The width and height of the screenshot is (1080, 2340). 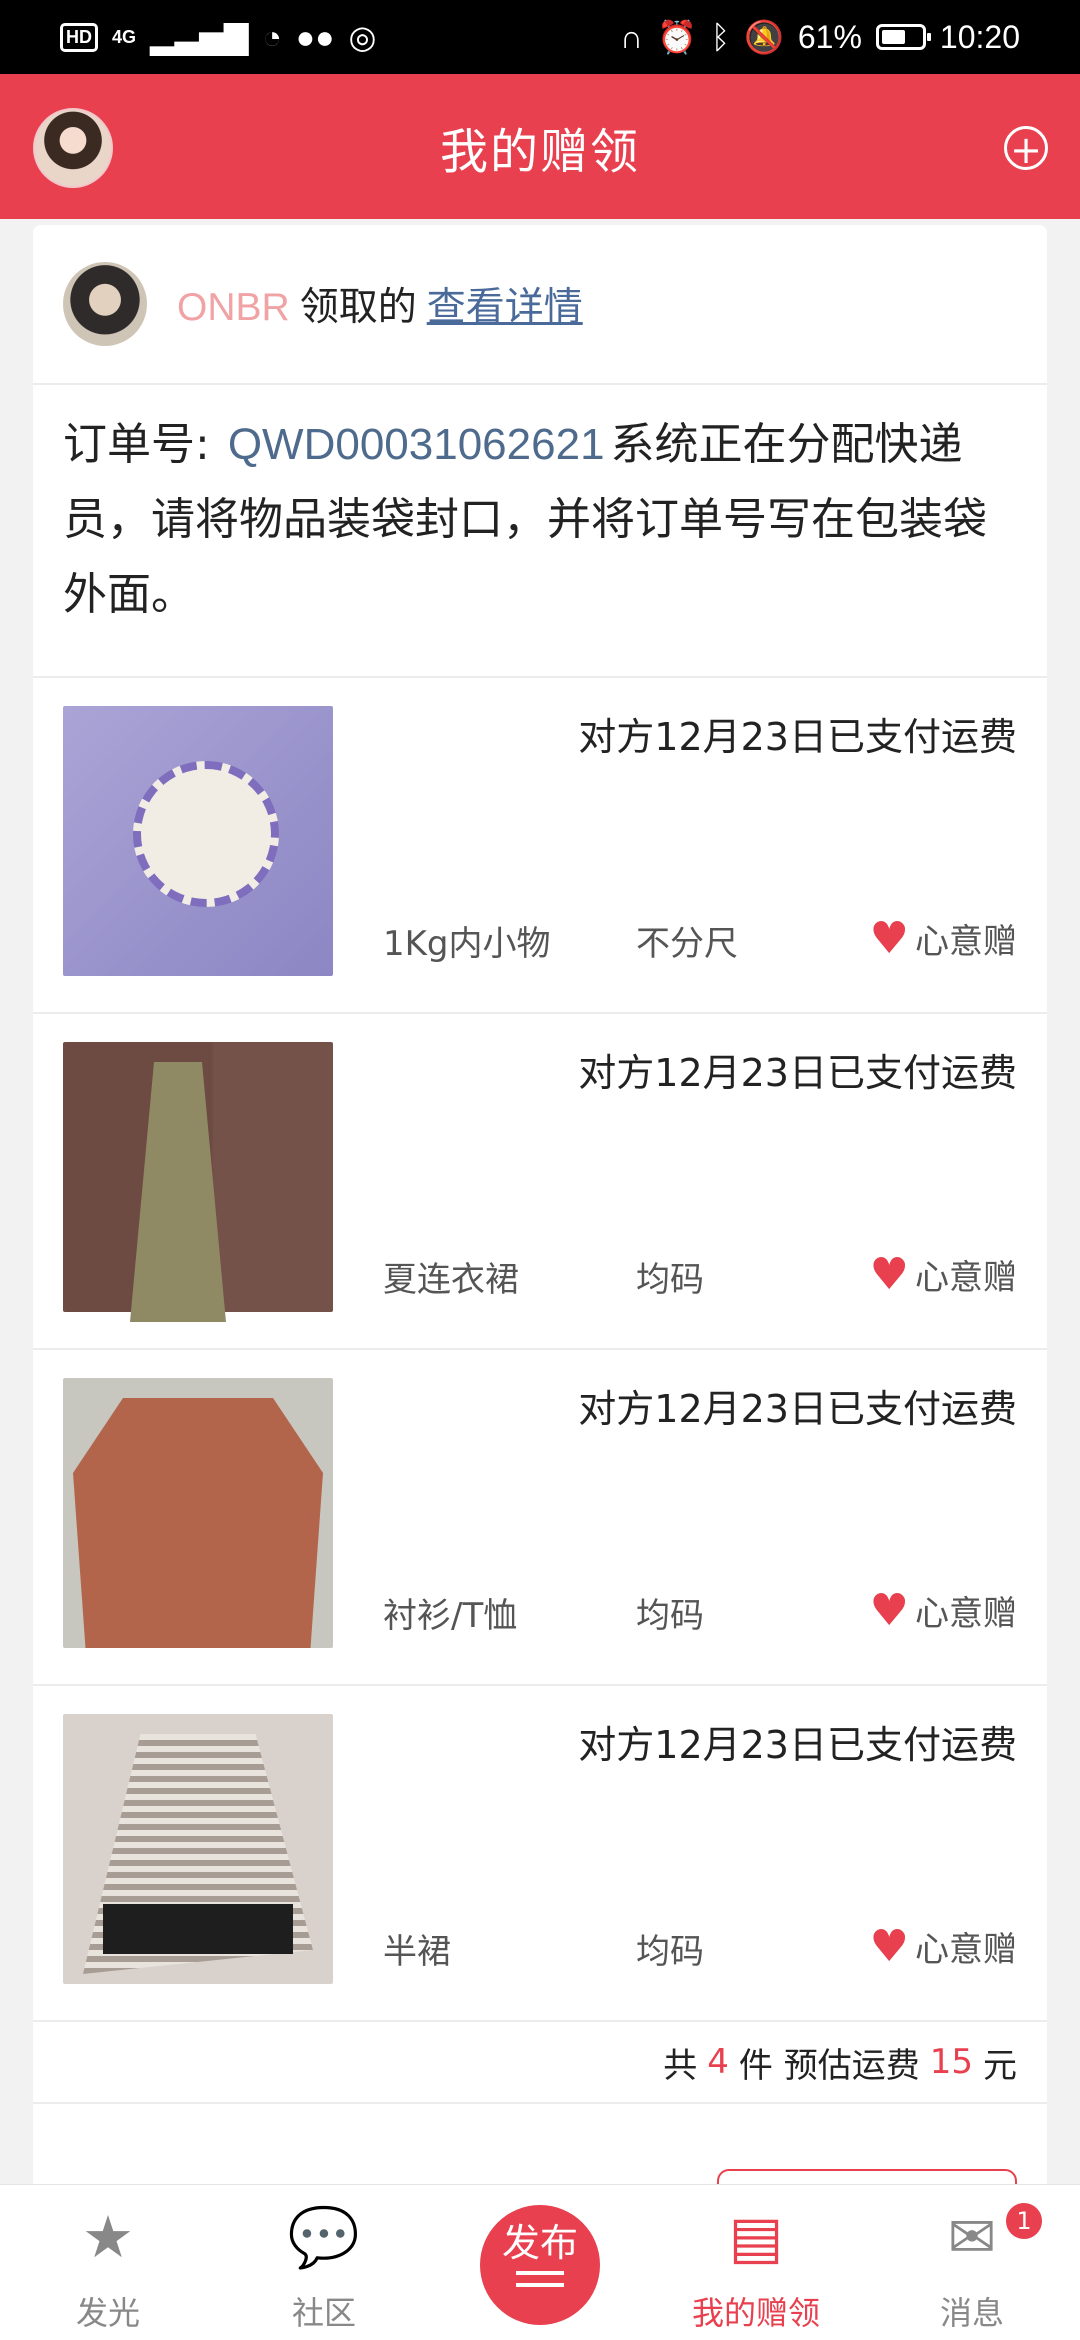 What do you see at coordinates (756, 2237) in the screenshot?
I see `gift-box-icon: ▤` at bounding box center [756, 2237].